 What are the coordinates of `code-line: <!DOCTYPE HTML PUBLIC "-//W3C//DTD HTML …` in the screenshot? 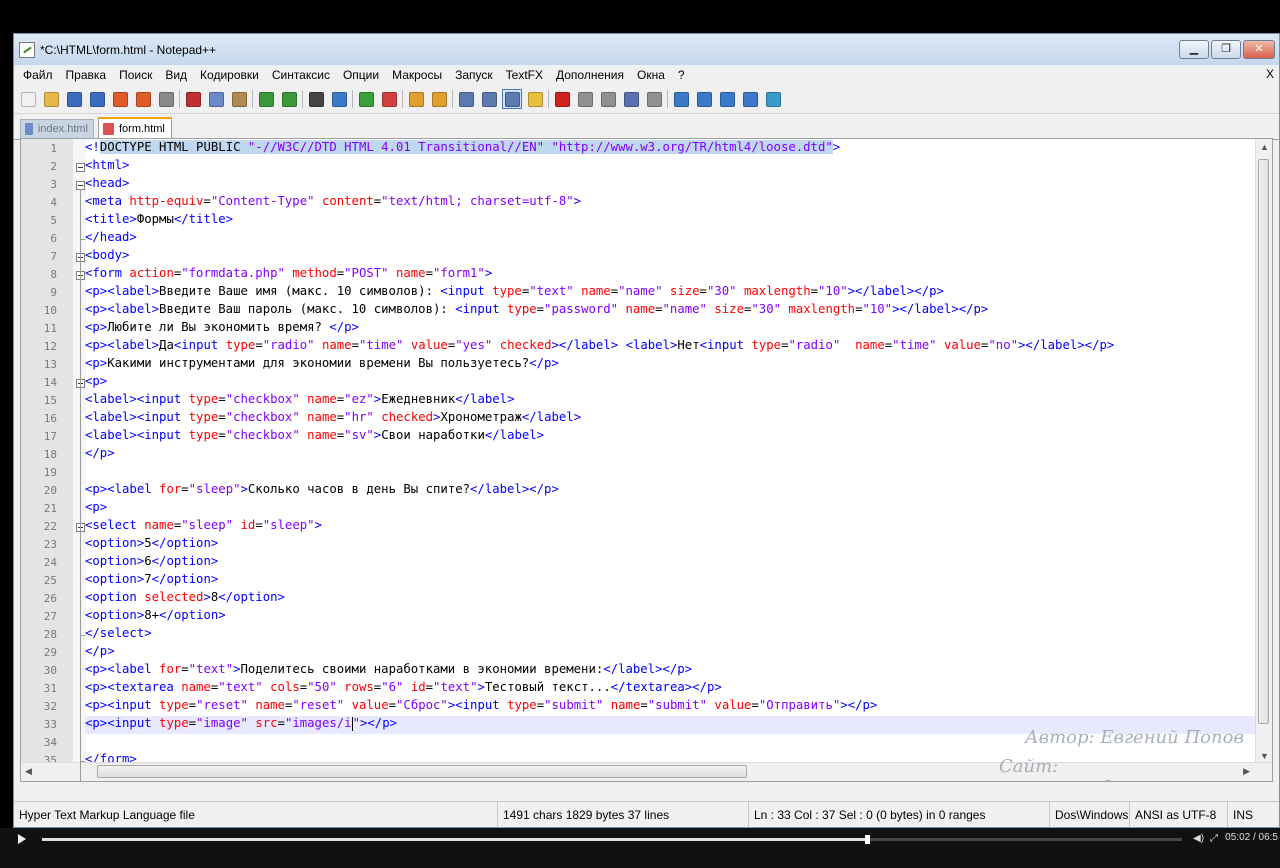 It's located at (673, 149).